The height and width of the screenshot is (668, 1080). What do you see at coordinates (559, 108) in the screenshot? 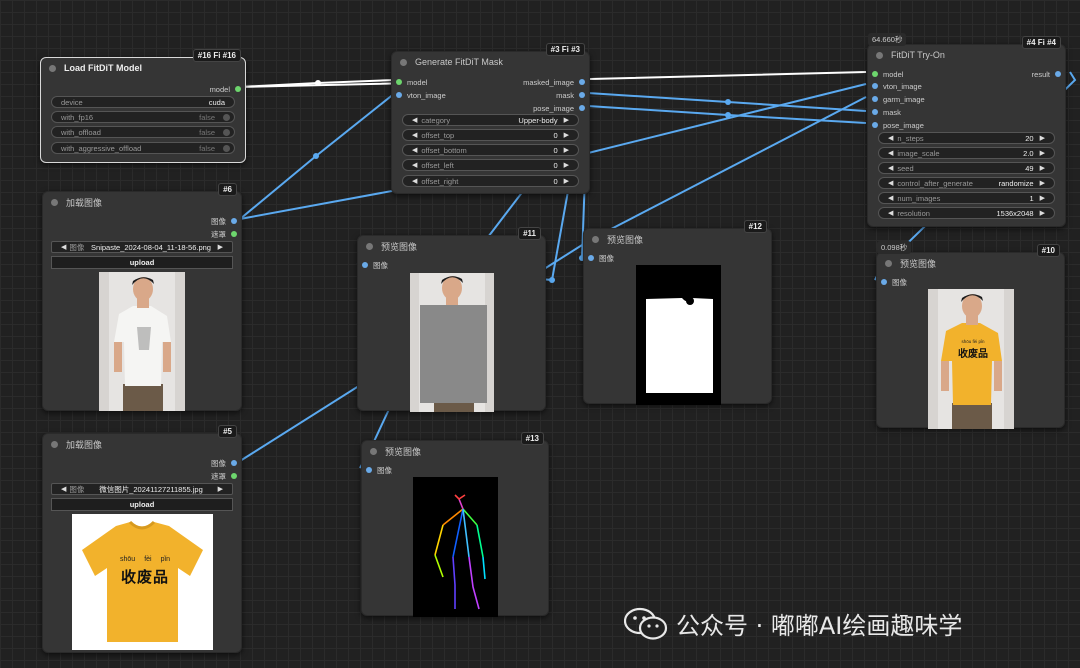
I see `output-pose-image: pose_image` at bounding box center [559, 108].